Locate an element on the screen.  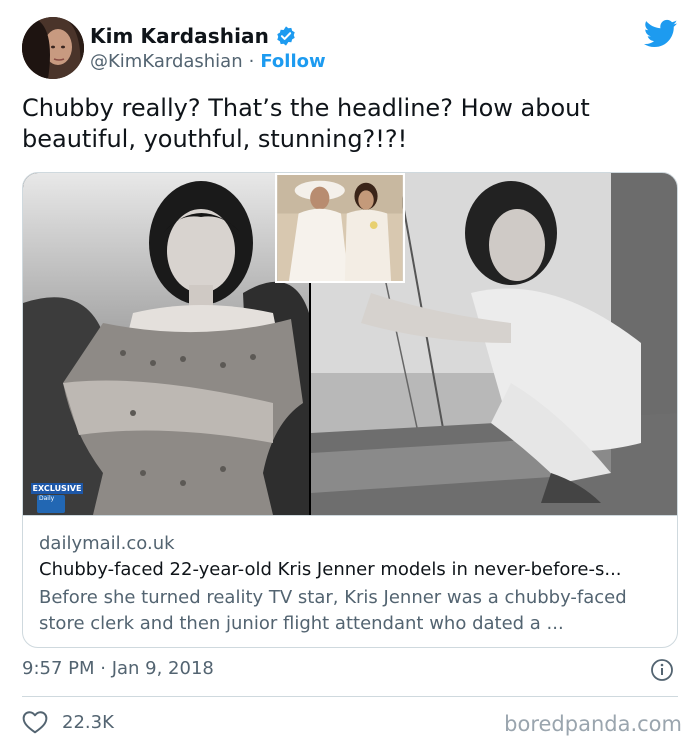
exclusive-badge: EXCLUSIVE Daily is located at coordinates (57, 498).